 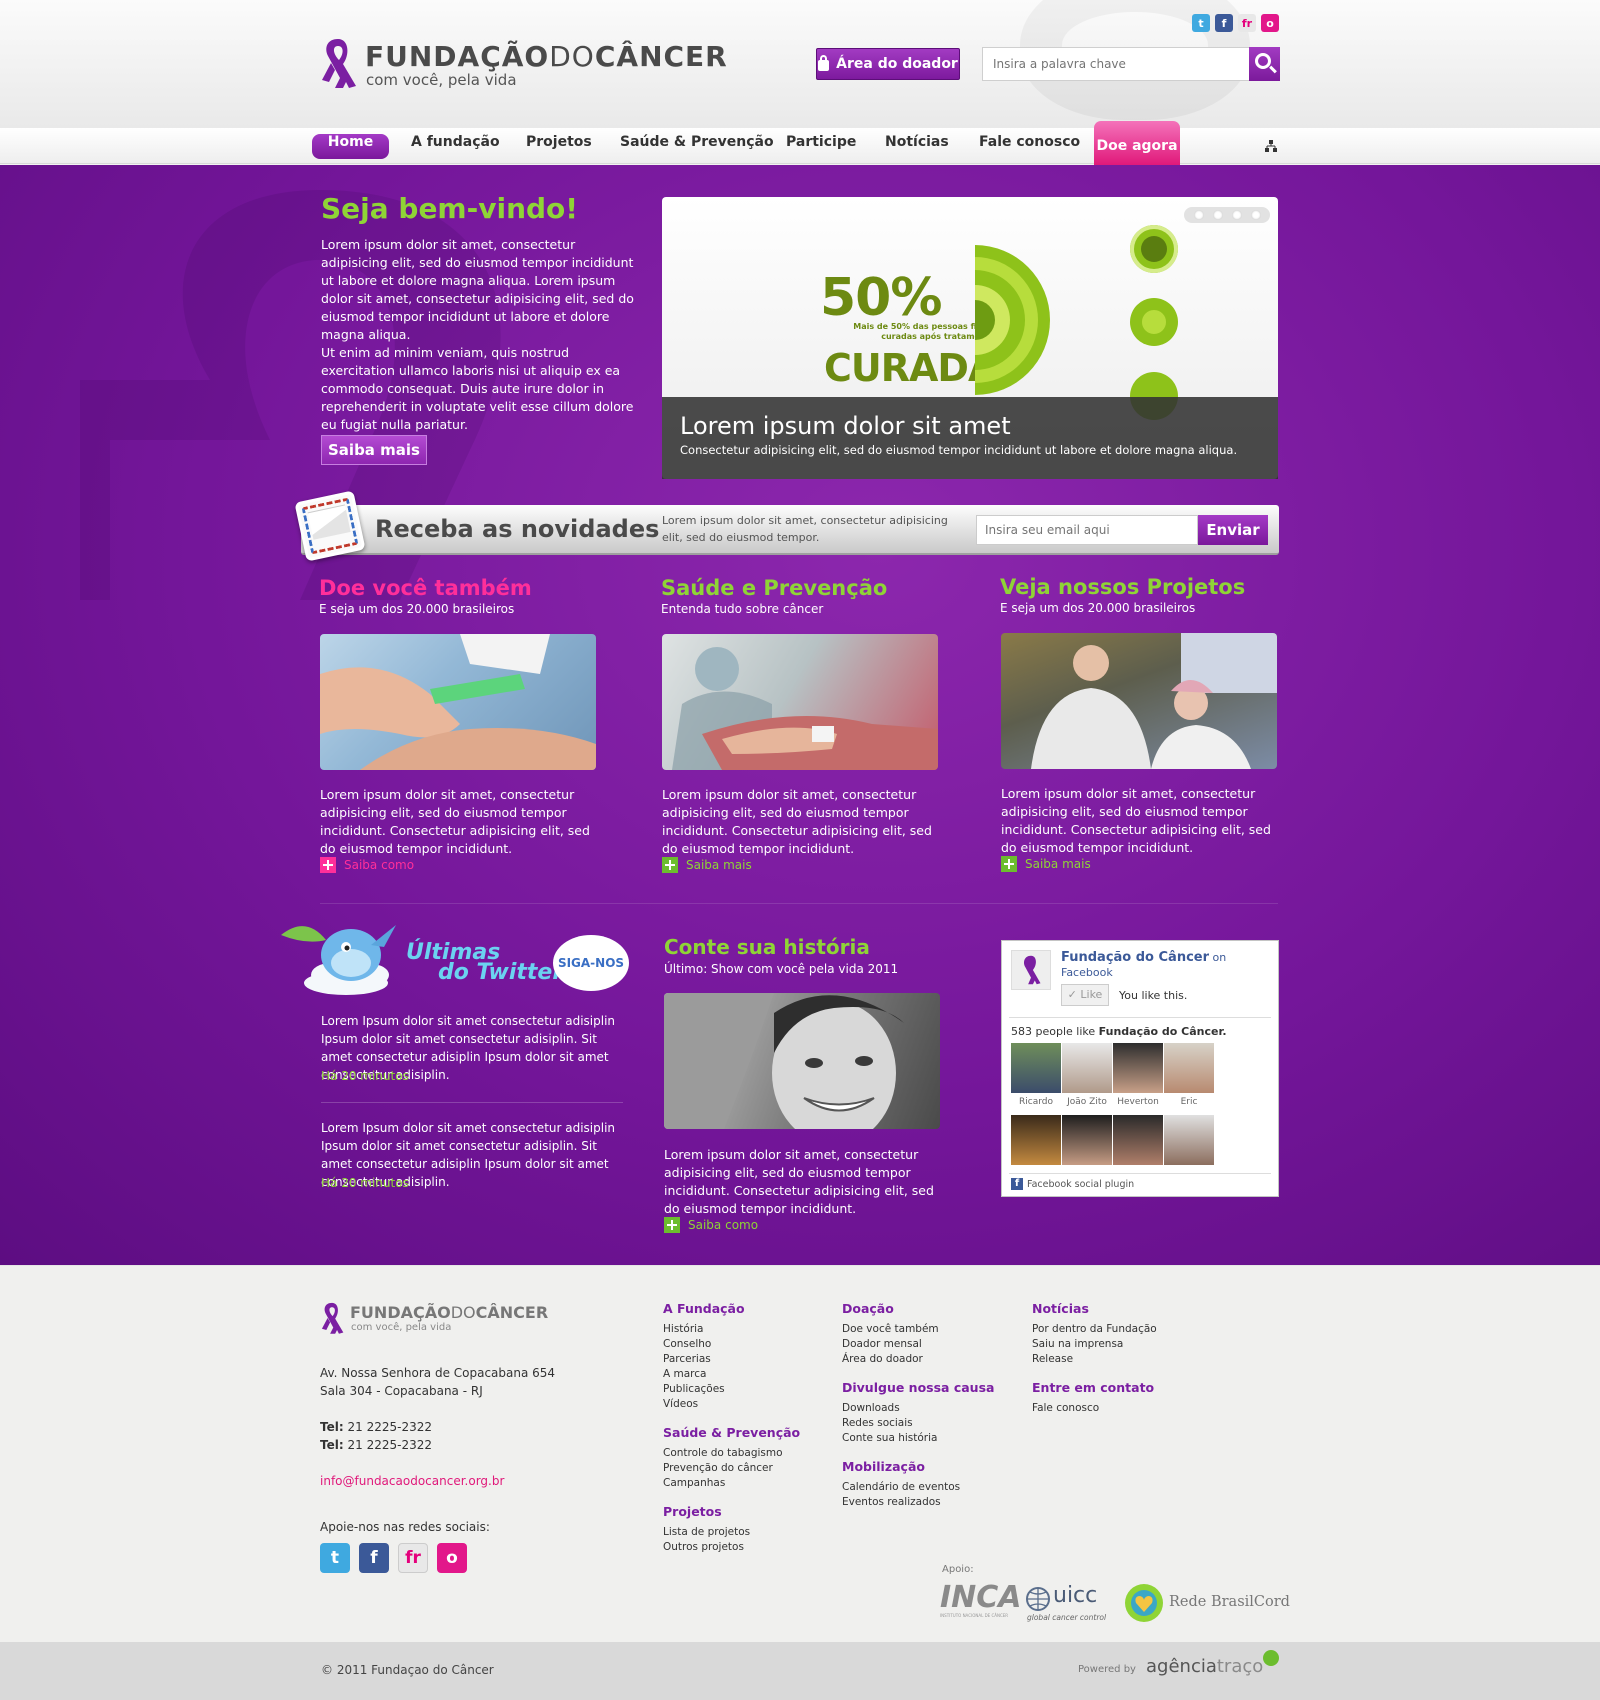 What do you see at coordinates (1046, 864) in the screenshot?
I see `column-link-projetos: Saiba mais` at bounding box center [1046, 864].